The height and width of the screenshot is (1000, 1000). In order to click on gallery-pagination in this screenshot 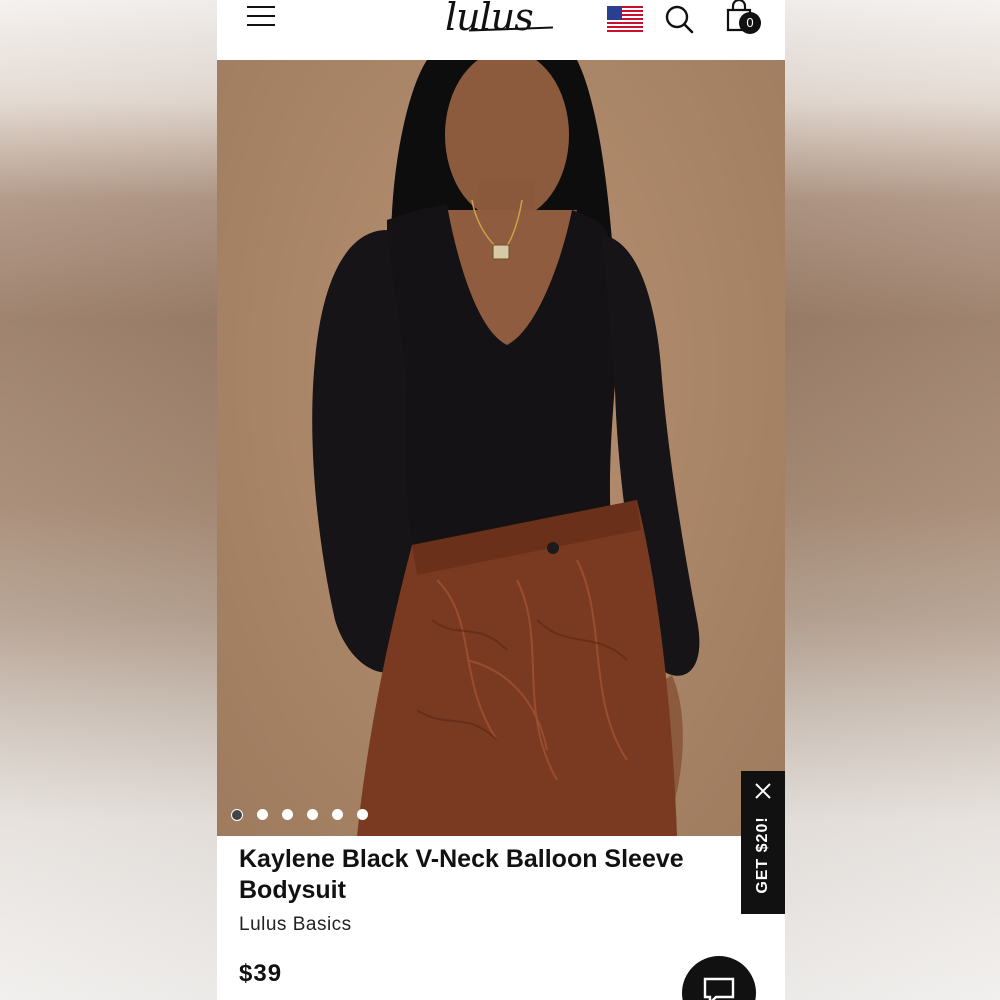, I will do `click(299, 816)`.